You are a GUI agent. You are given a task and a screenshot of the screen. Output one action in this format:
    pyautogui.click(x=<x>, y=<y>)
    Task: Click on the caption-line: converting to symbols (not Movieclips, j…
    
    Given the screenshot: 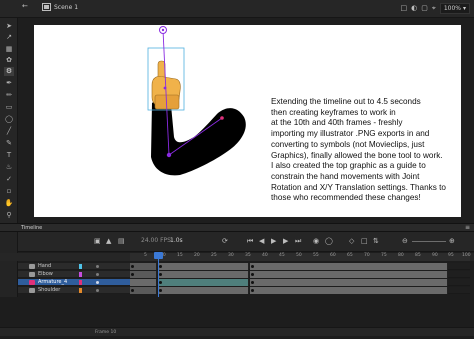 What is the action you would take?
    pyautogui.click(x=348, y=144)
    